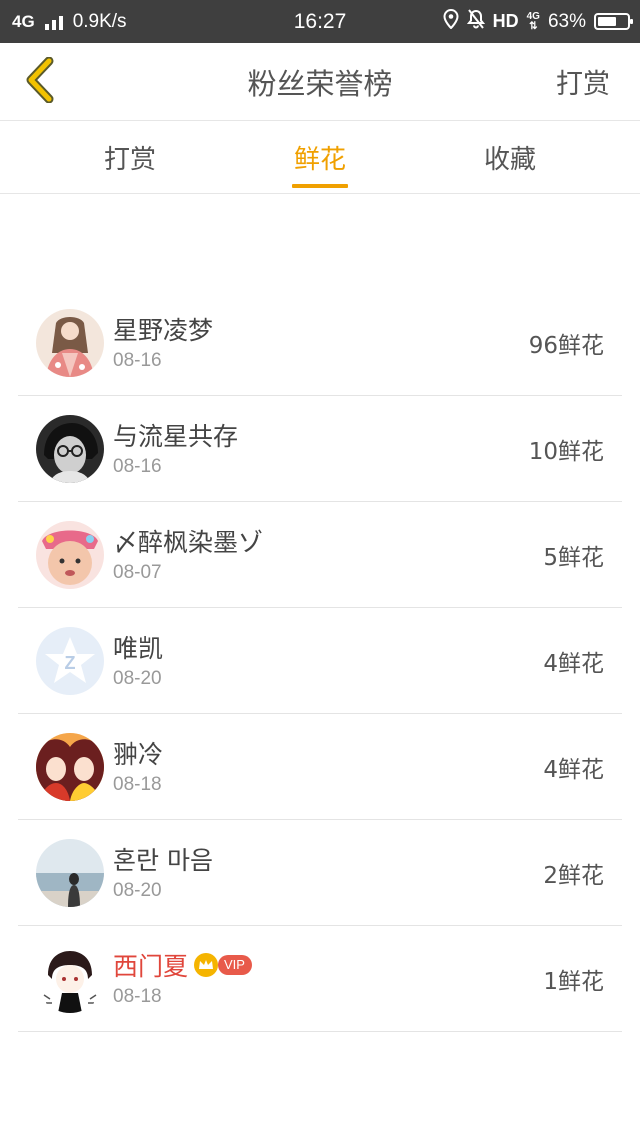 The image size is (640, 1138). Describe the element at coordinates (505, 21) in the screenshot. I see `hd-indicator: HD` at that location.